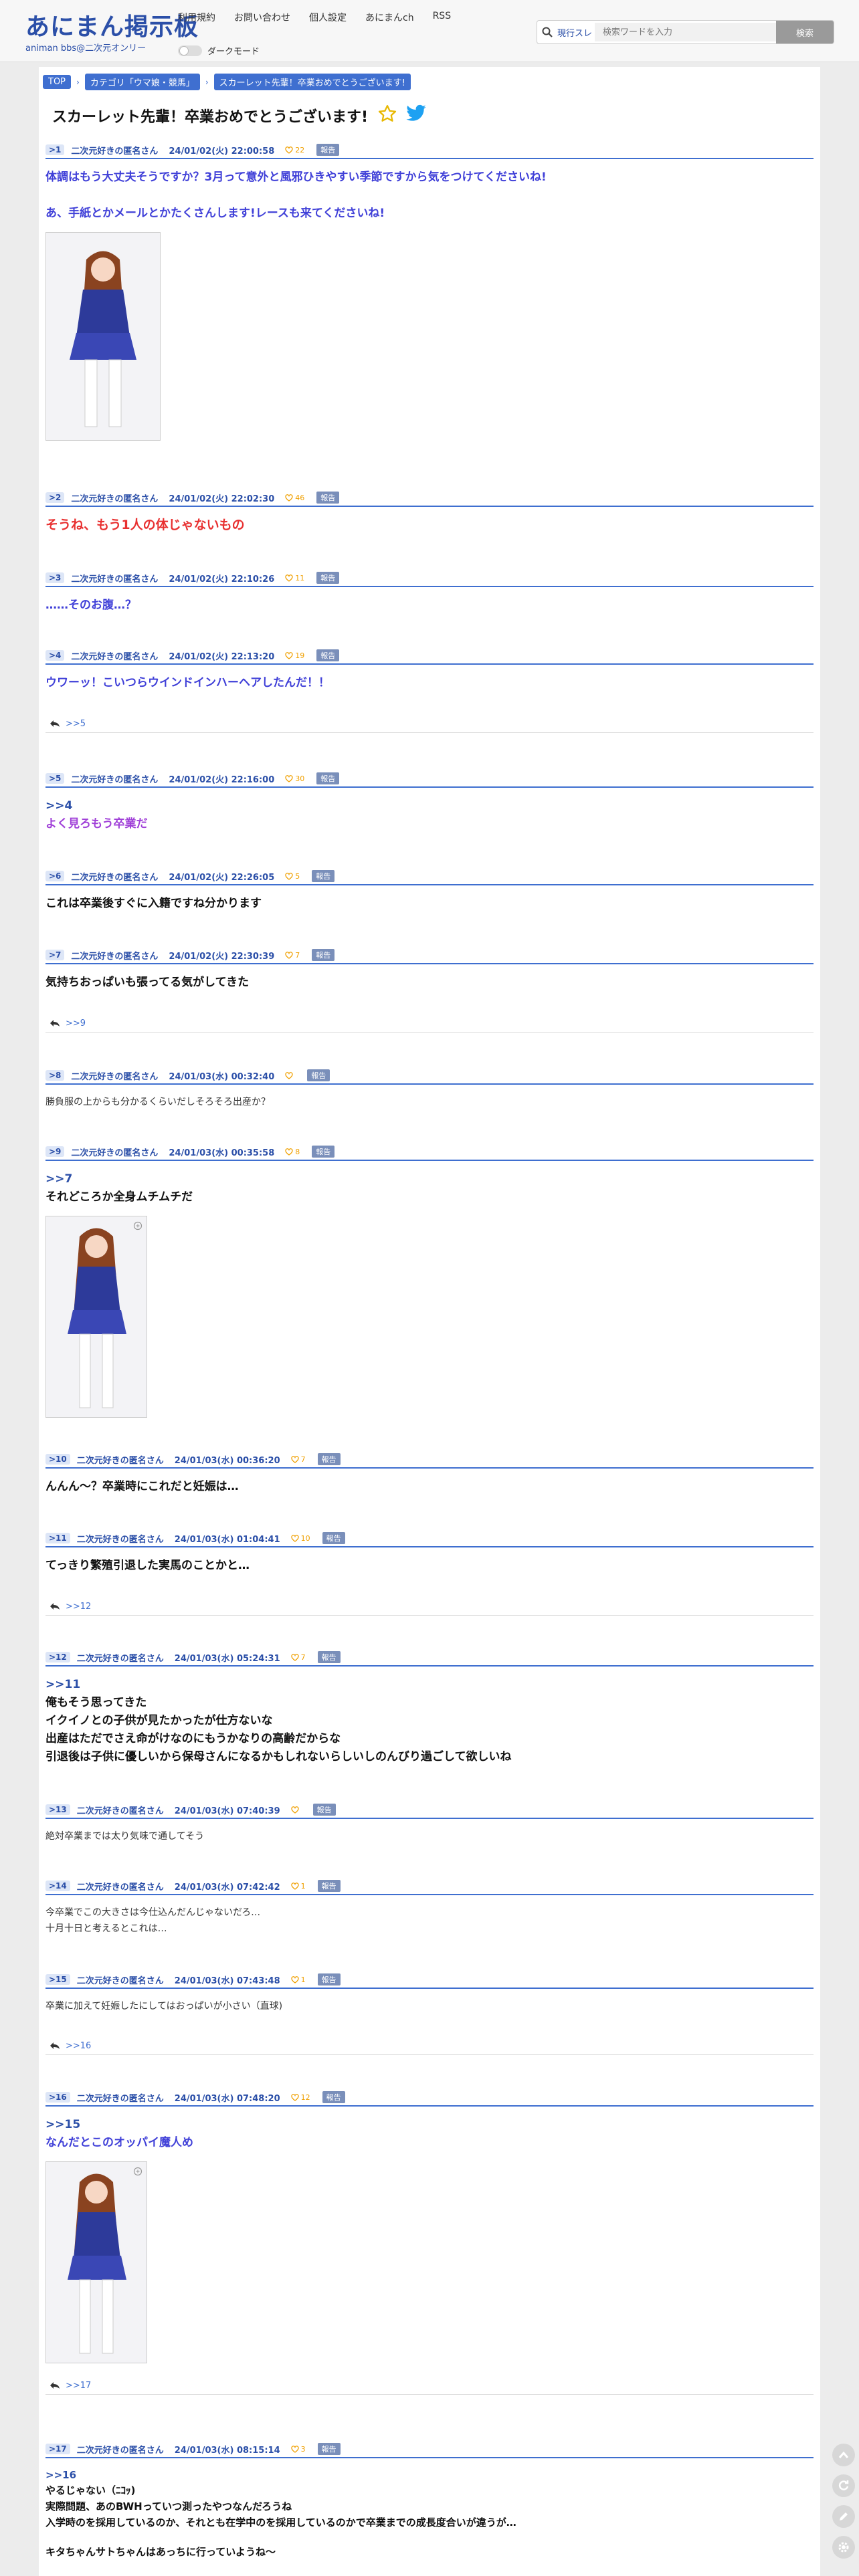 Image resolution: width=859 pixels, height=2576 pixels. I want to click on breadcrumb-thread: スカーレット先輩！卒業おめでとうございます!, so click(312, 82).